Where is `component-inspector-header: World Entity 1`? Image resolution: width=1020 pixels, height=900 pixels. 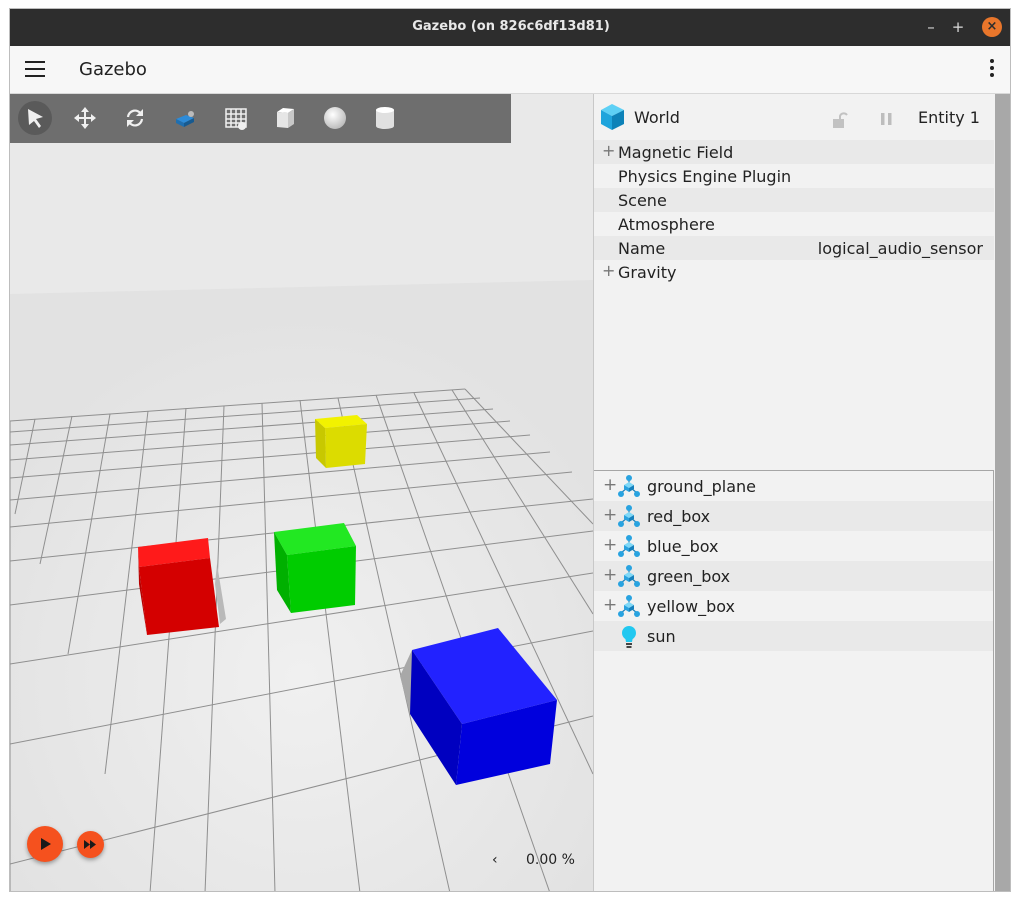
component-inspector-header: World Entity 1 is located at coordinates (795, 117).